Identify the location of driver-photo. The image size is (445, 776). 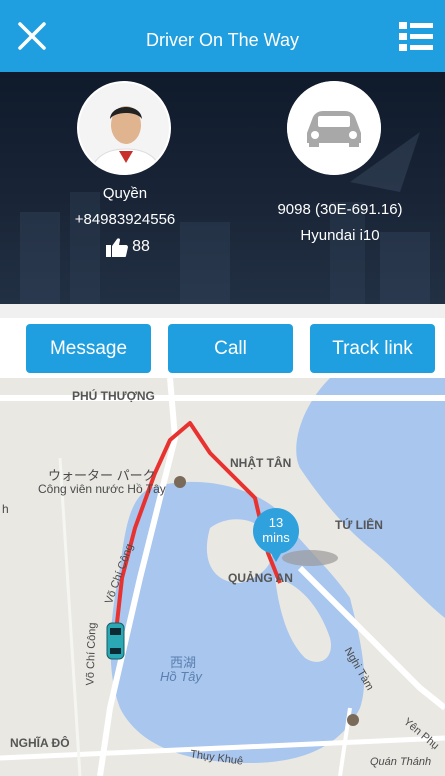
(124, 128).